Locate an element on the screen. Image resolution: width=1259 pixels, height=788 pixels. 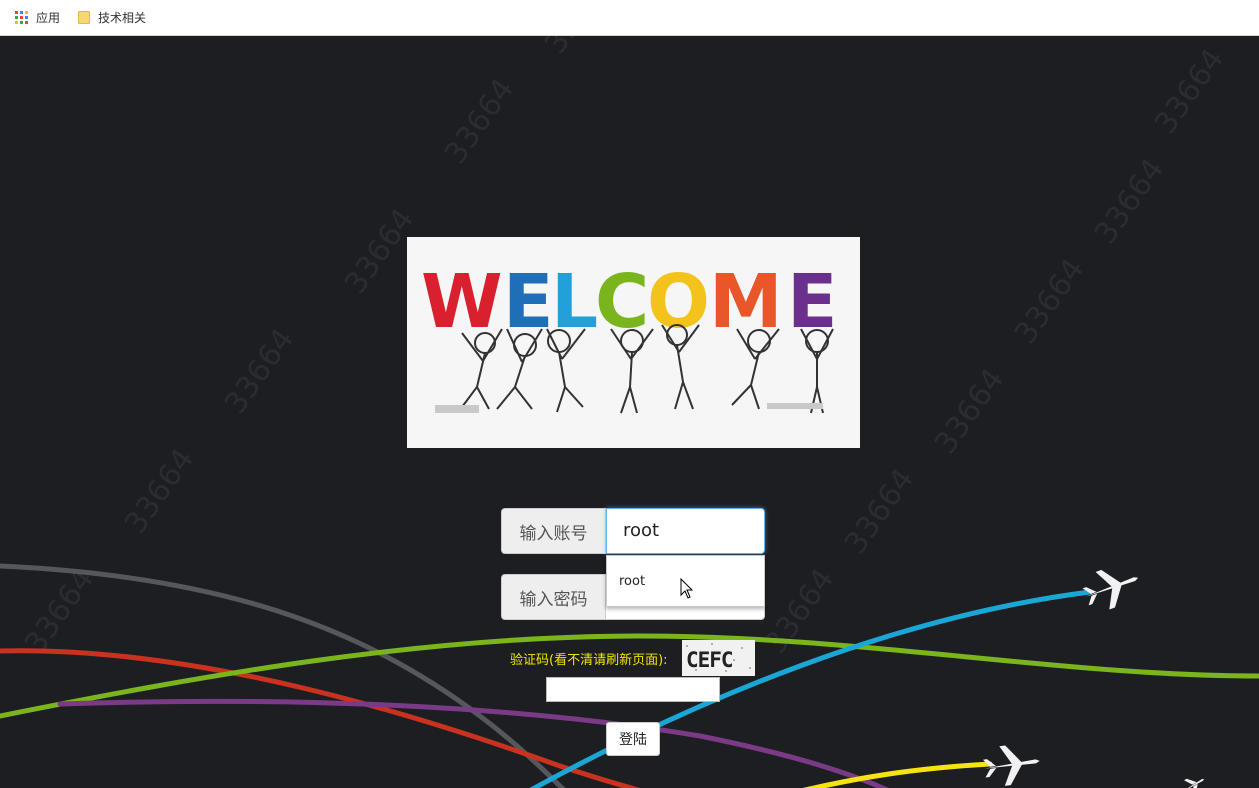
welcome-letter-e: E is located at coordinates (528, 302).